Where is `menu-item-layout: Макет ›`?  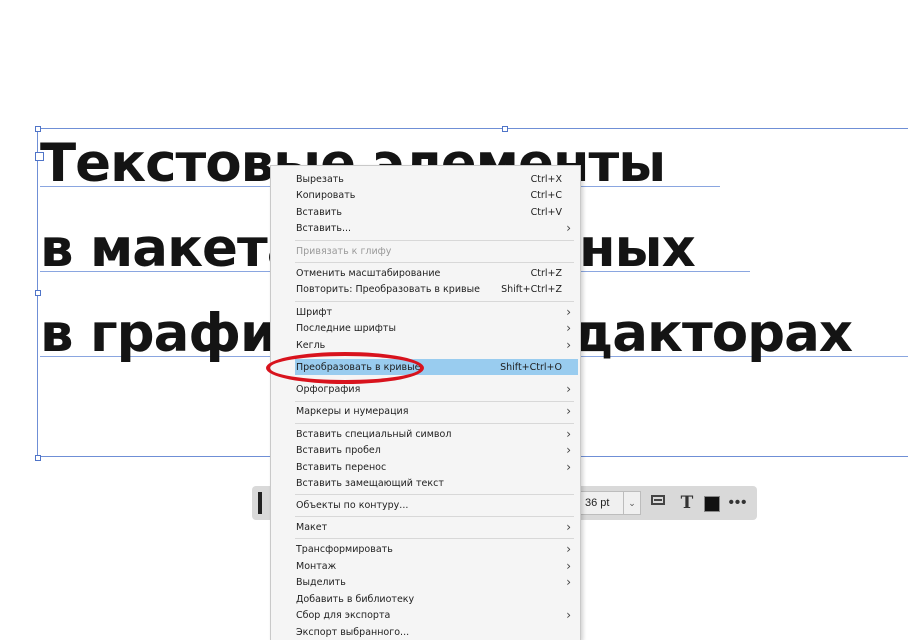 menu-item-layout: Макет › is located at coordinates (424, 527).